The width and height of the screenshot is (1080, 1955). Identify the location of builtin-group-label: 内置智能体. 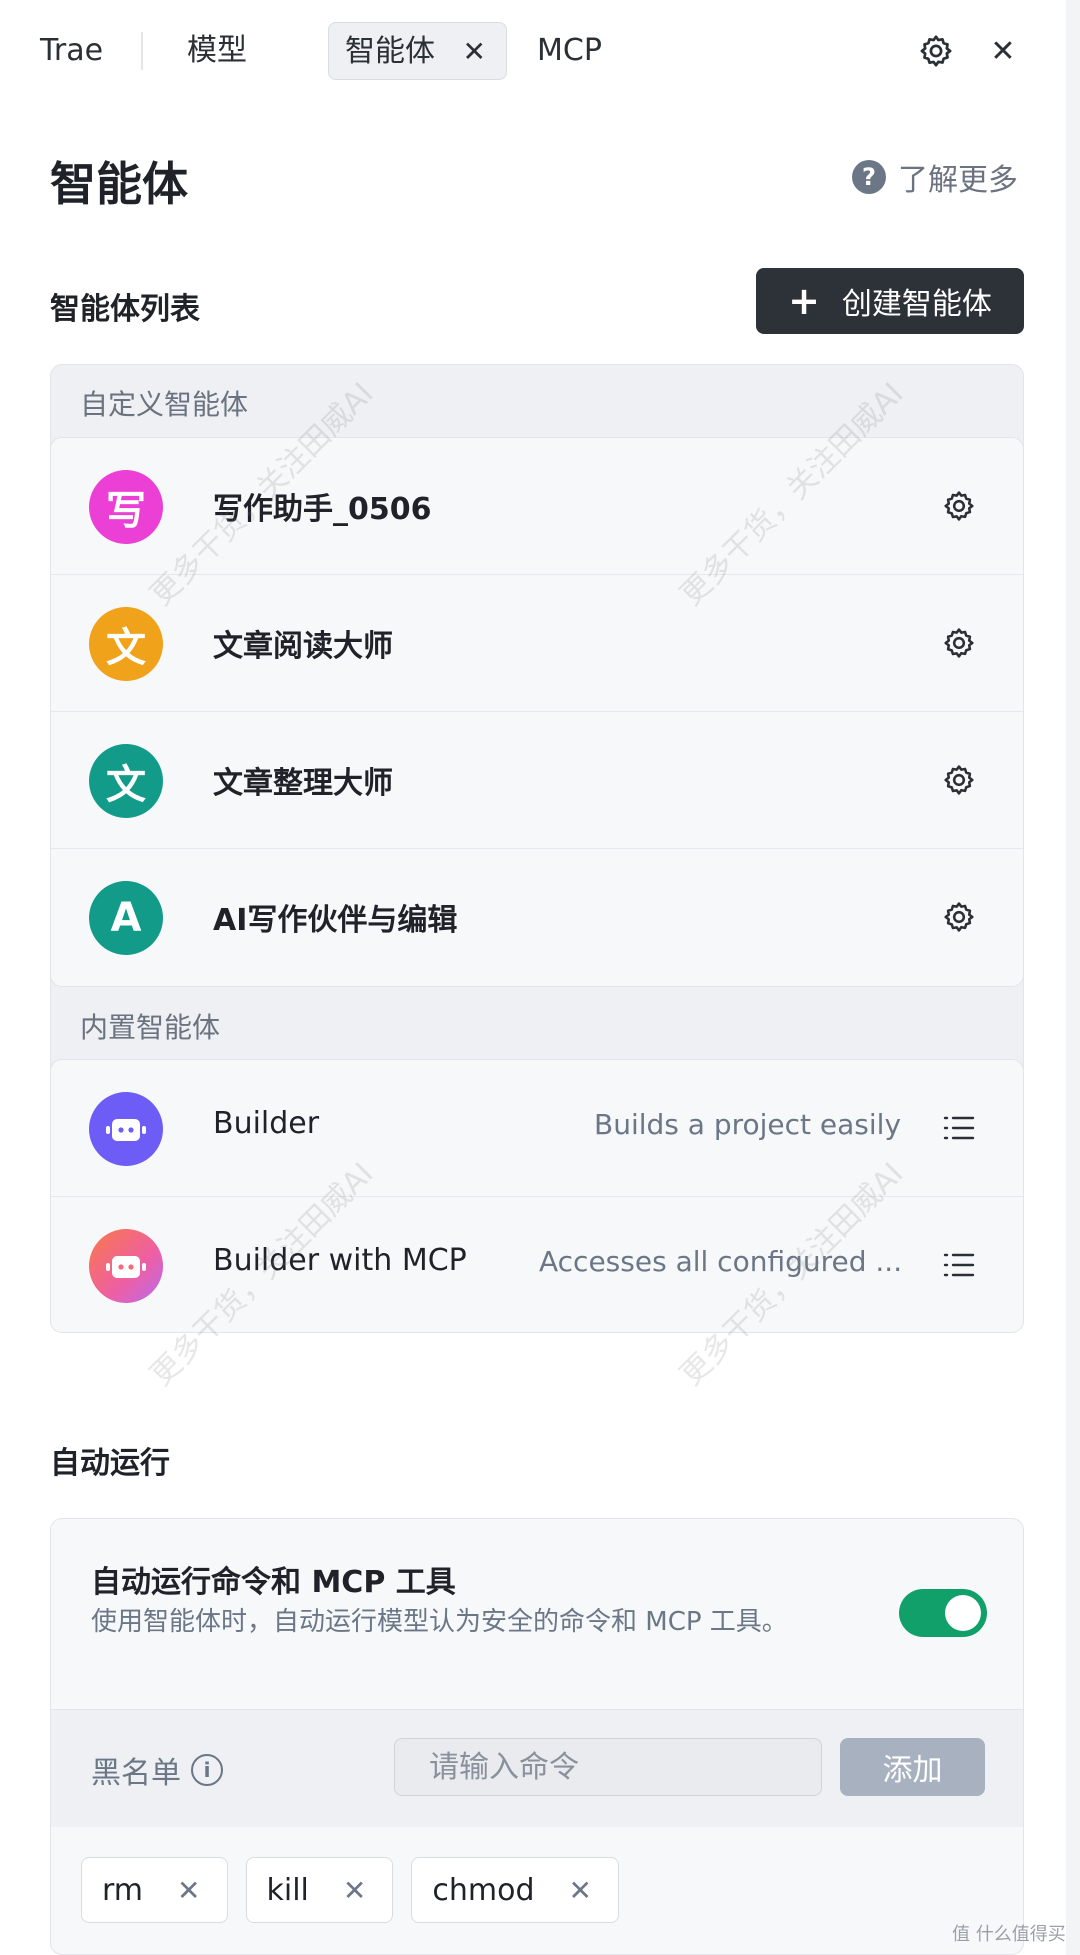
(150, 1027).